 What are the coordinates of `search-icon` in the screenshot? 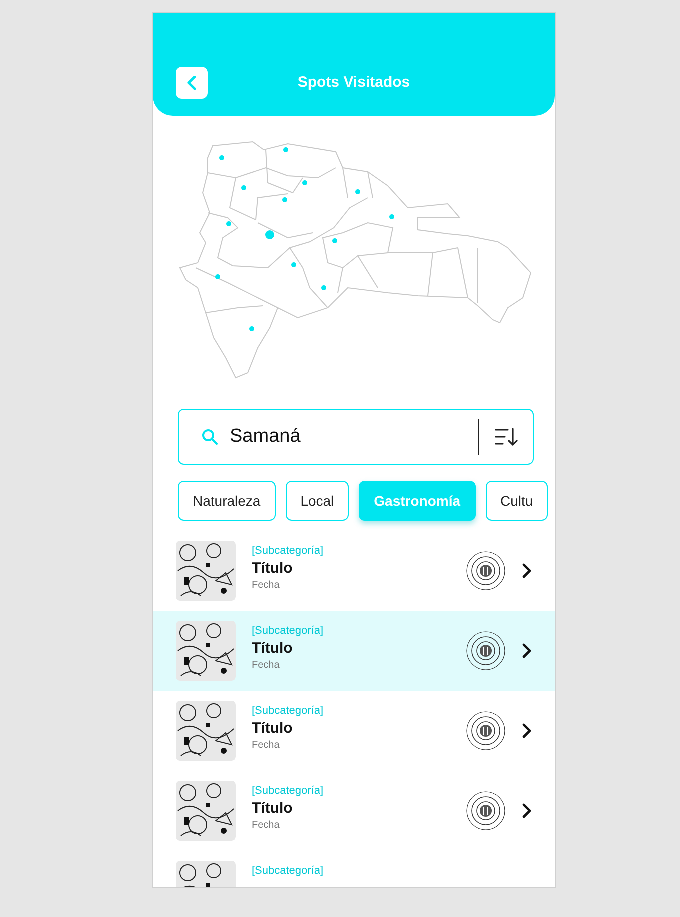 It's located at (210, 437).